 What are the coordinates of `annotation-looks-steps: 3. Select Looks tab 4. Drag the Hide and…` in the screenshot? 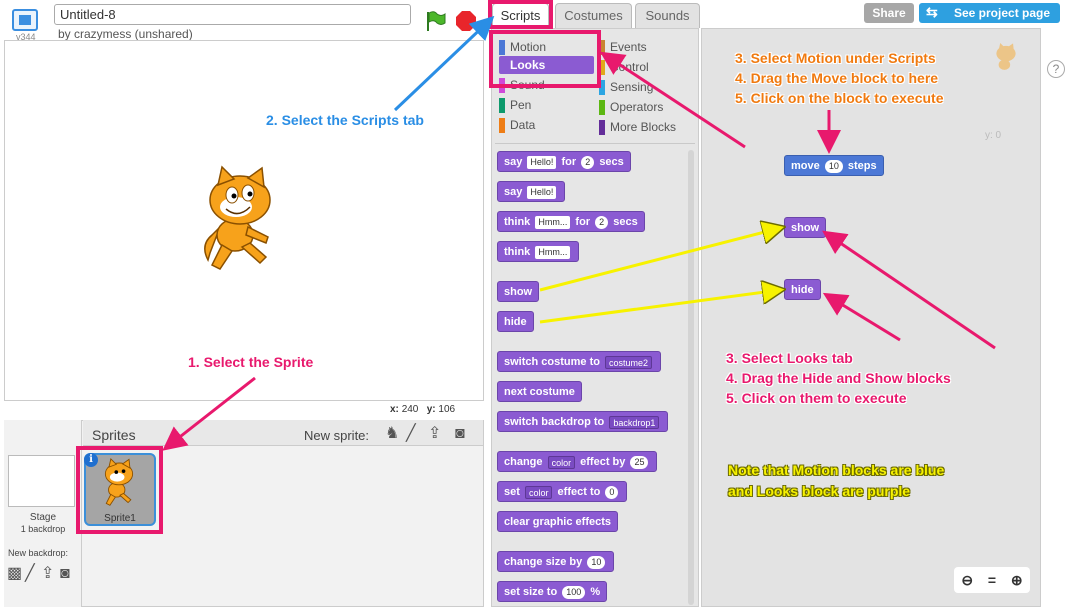 It's located at (838, 378).